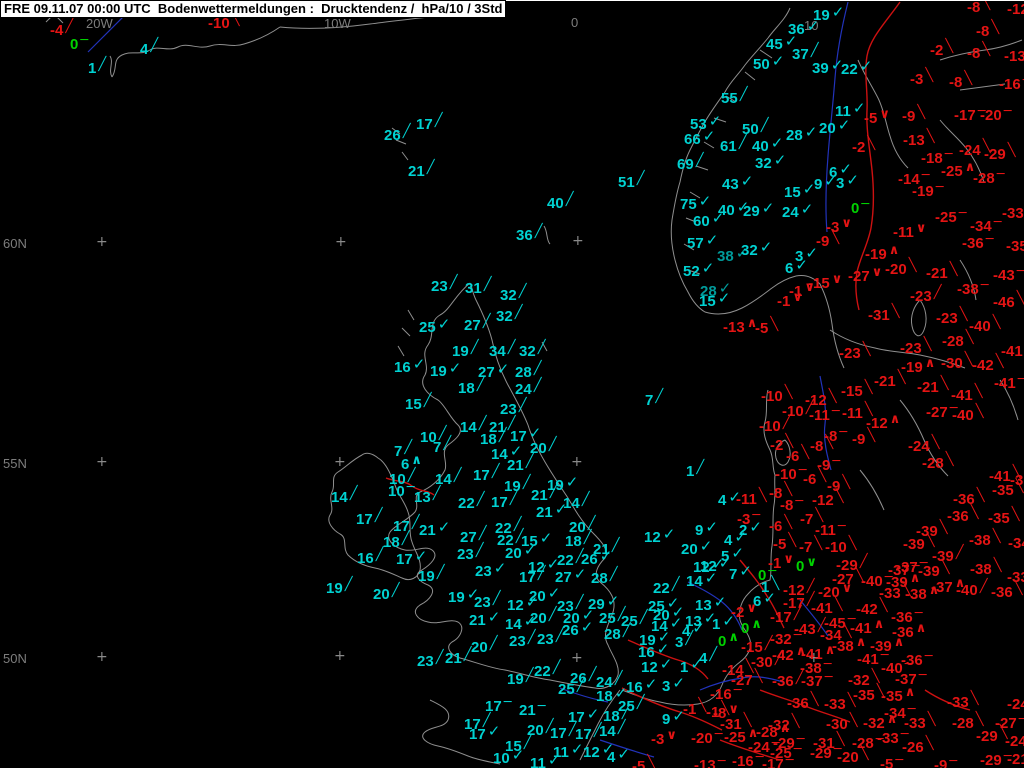  Describe the element at coordinates (442, 446) in the screenshot. I see `station-report: 7 ╱` at that location.